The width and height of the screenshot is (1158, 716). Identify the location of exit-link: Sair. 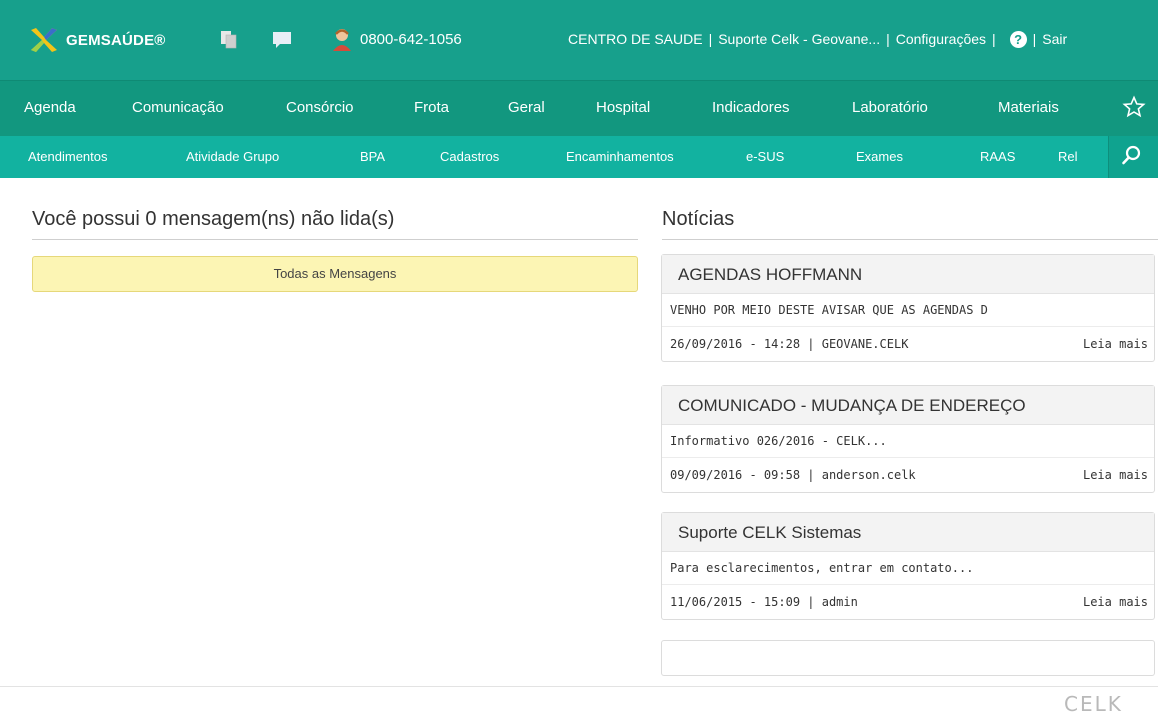
(1054, 39).